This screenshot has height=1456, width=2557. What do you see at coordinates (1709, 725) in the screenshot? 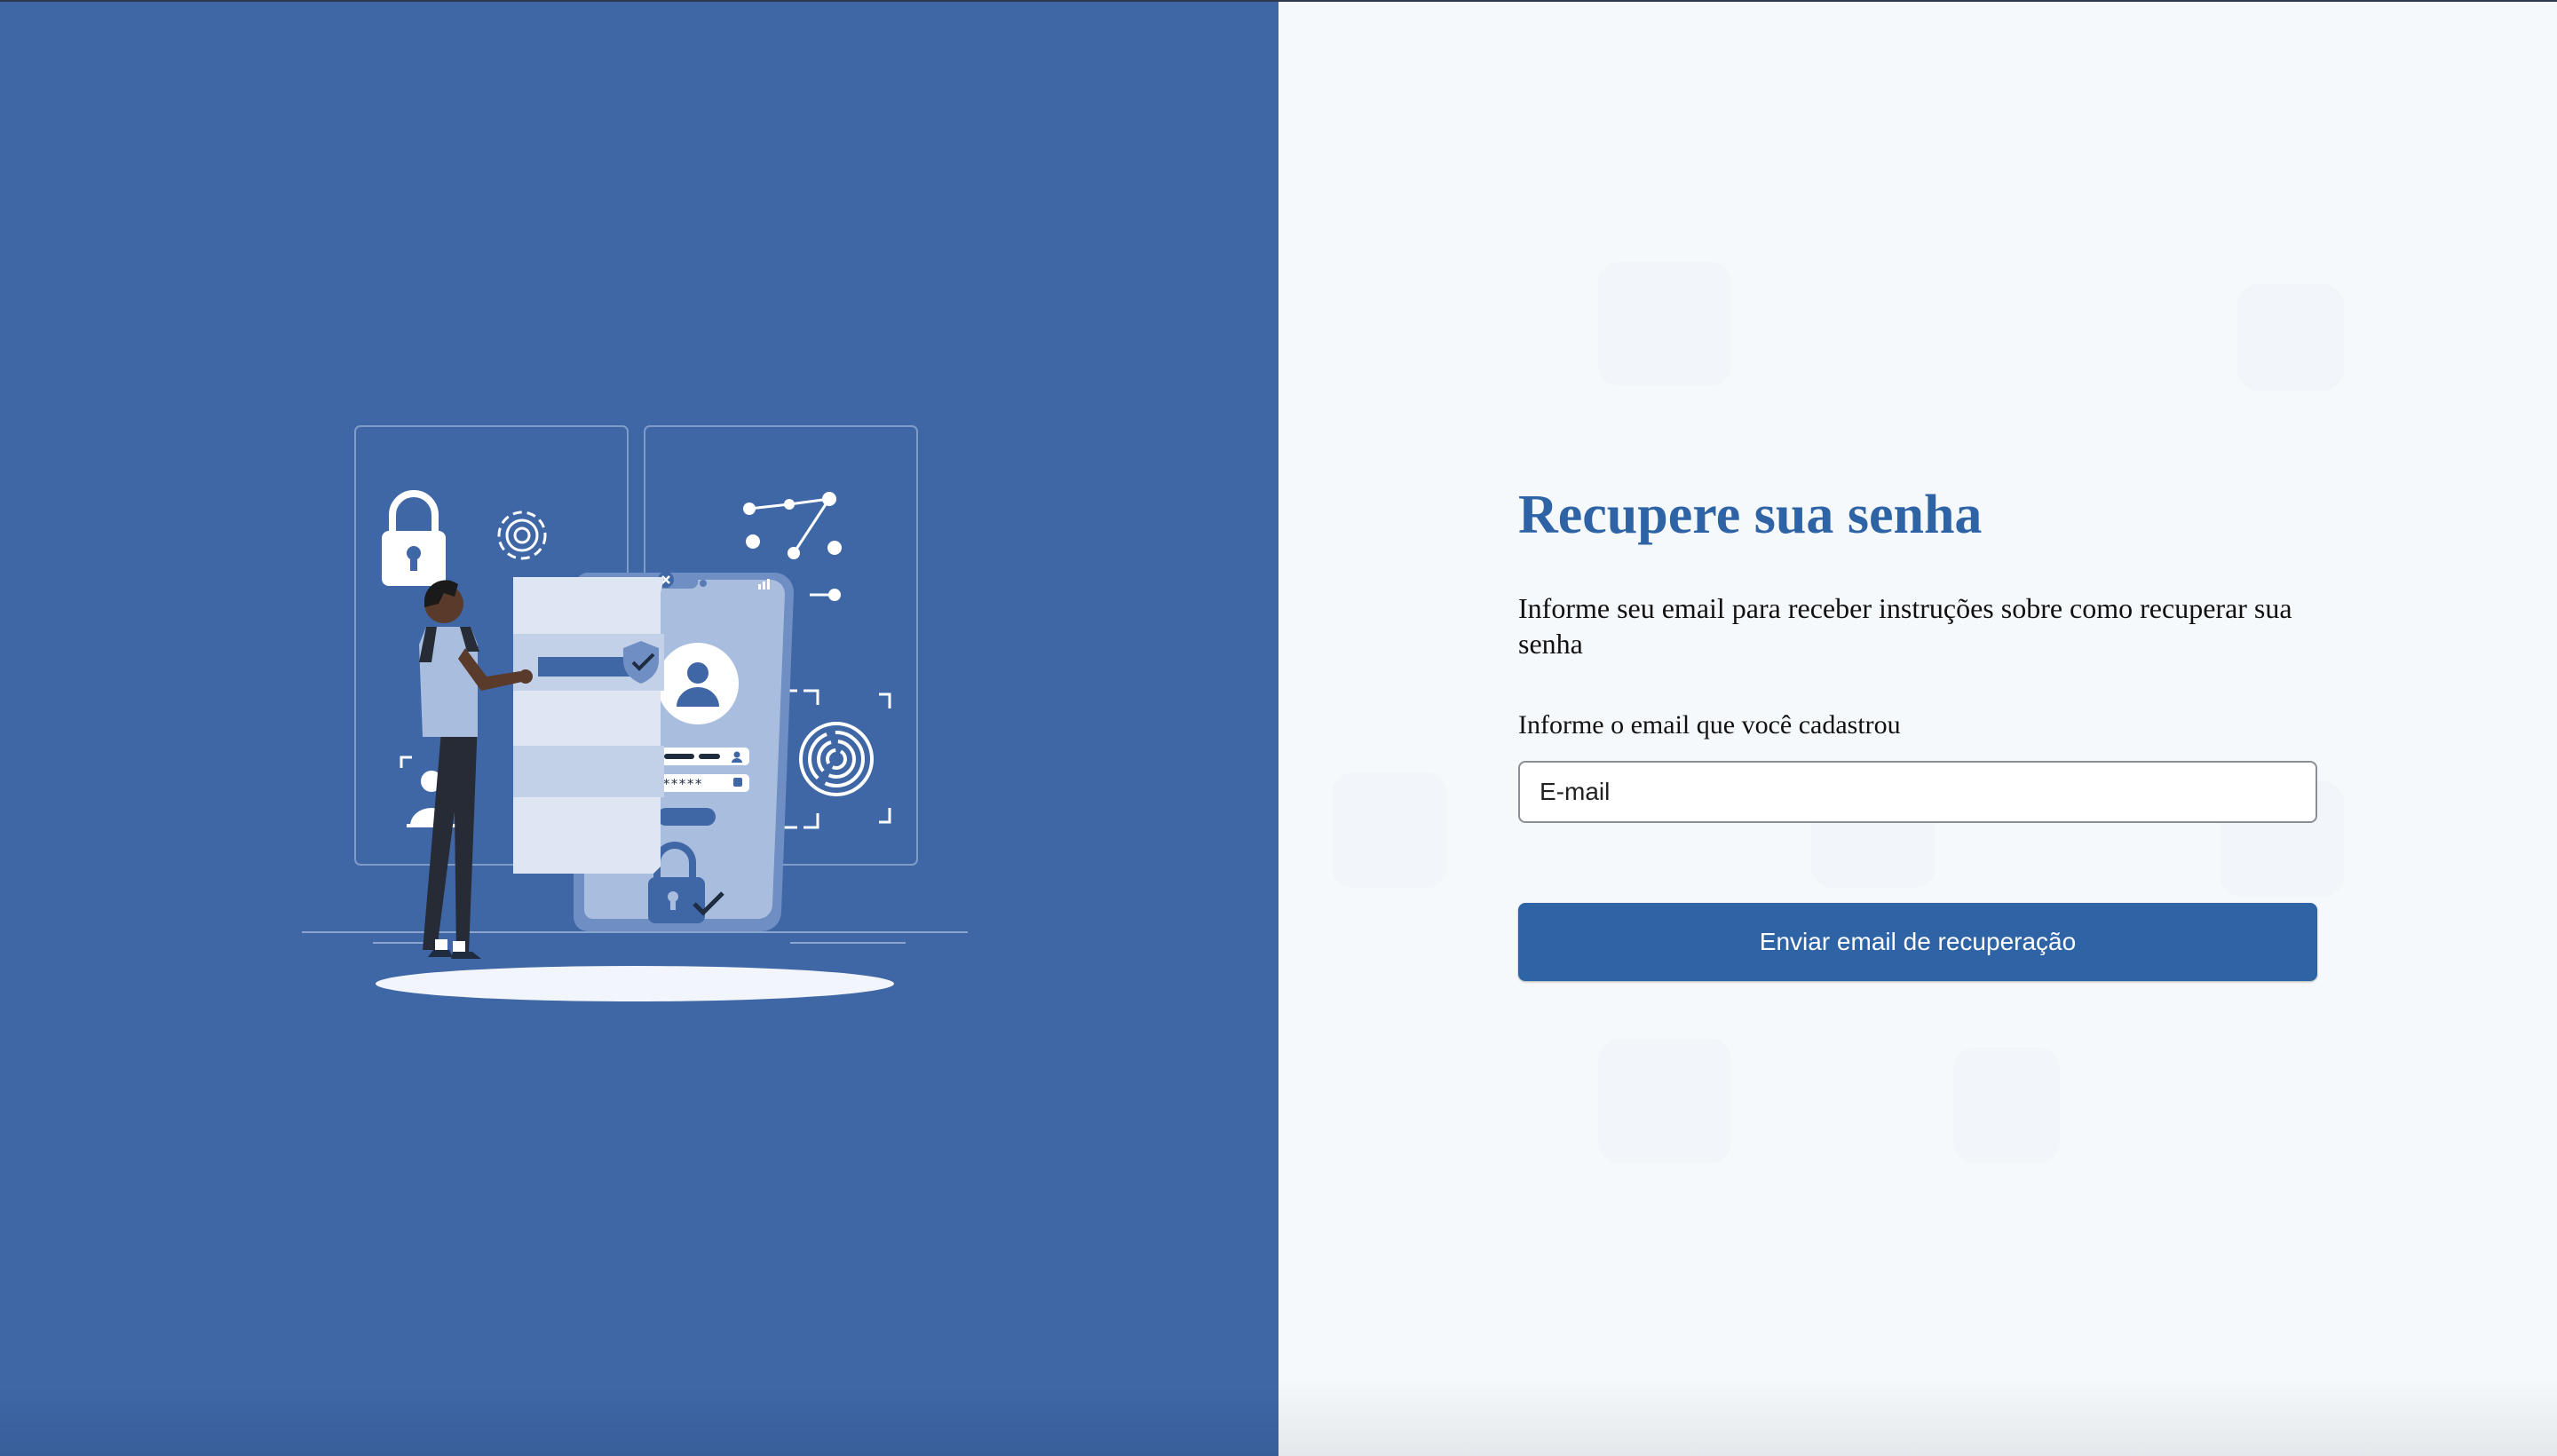
I see `email-label: Informe o email que você cadastrou` at bounding box center [1709, 725].